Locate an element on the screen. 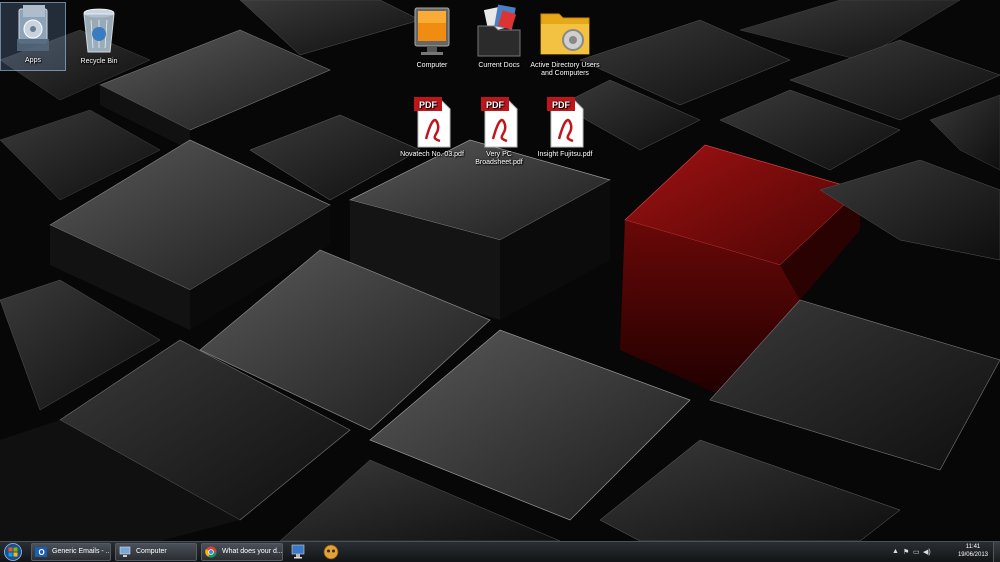 The width and height of the screenshot is (1000, 562). clock-time: 11:41 is located at coordinates (973, 547).